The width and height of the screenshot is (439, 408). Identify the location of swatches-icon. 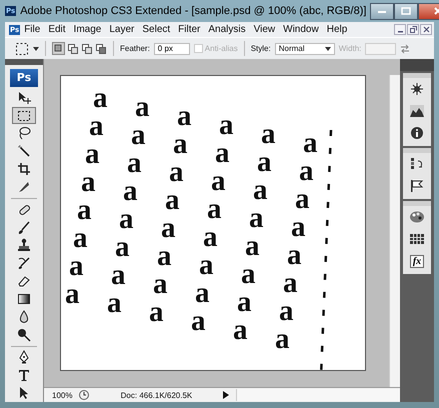
(417, 239).